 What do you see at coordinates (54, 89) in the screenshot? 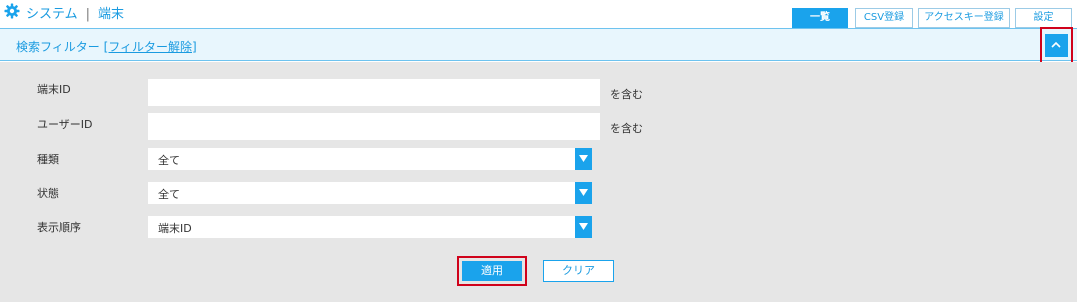
I see `terminal-id-label: 端末ID` at bounding box center [54, 89].